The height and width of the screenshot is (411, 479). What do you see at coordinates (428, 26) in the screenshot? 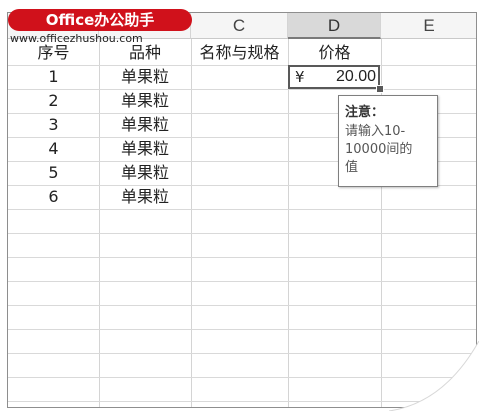
I see `column-header-e: E` at bounding box center [428, 26].